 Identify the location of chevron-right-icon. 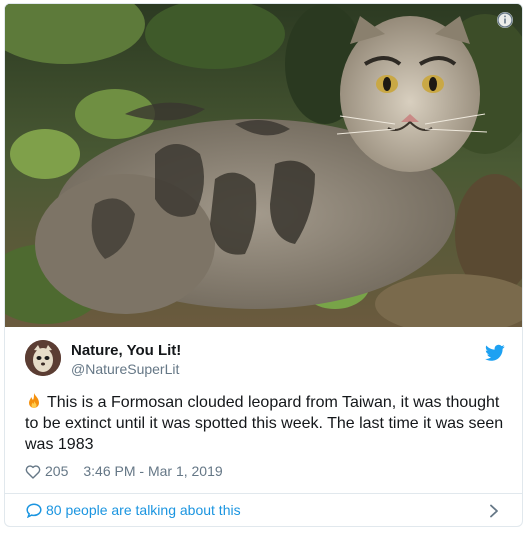
(494, 511).